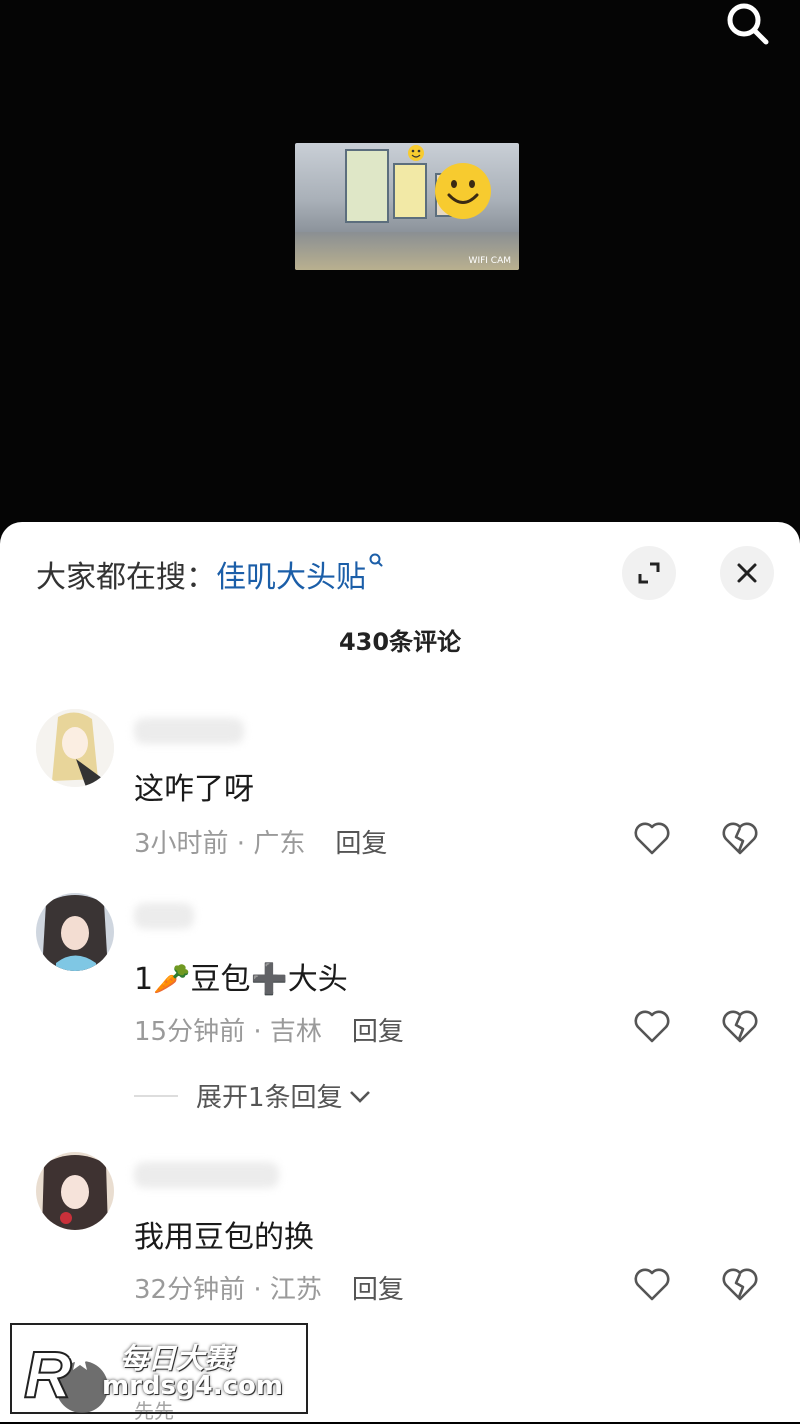 This screenshot has height=1424, width=800. Describe the element at coordinates (194, 789) in the screenshot. I see `comment-text: 这咋了呀` at that location.